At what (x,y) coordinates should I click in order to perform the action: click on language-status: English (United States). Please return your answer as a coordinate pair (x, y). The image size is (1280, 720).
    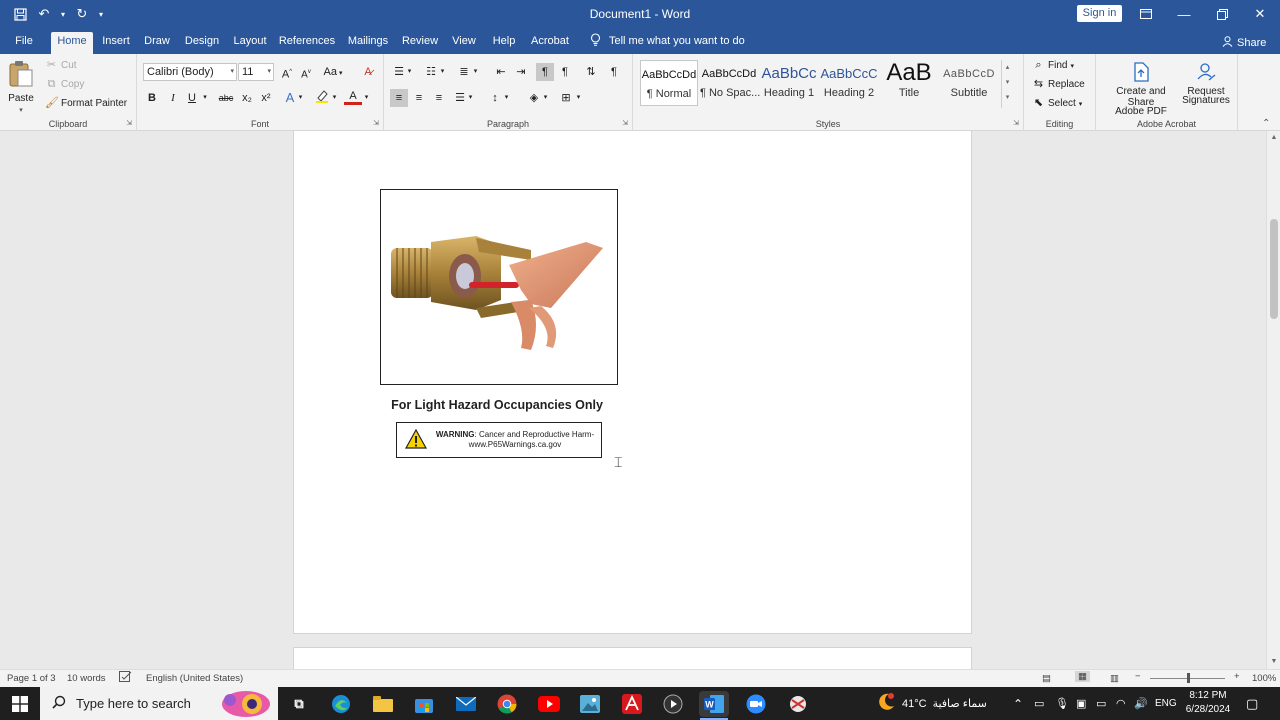
    Looking at the image, I should click on (194, 678).